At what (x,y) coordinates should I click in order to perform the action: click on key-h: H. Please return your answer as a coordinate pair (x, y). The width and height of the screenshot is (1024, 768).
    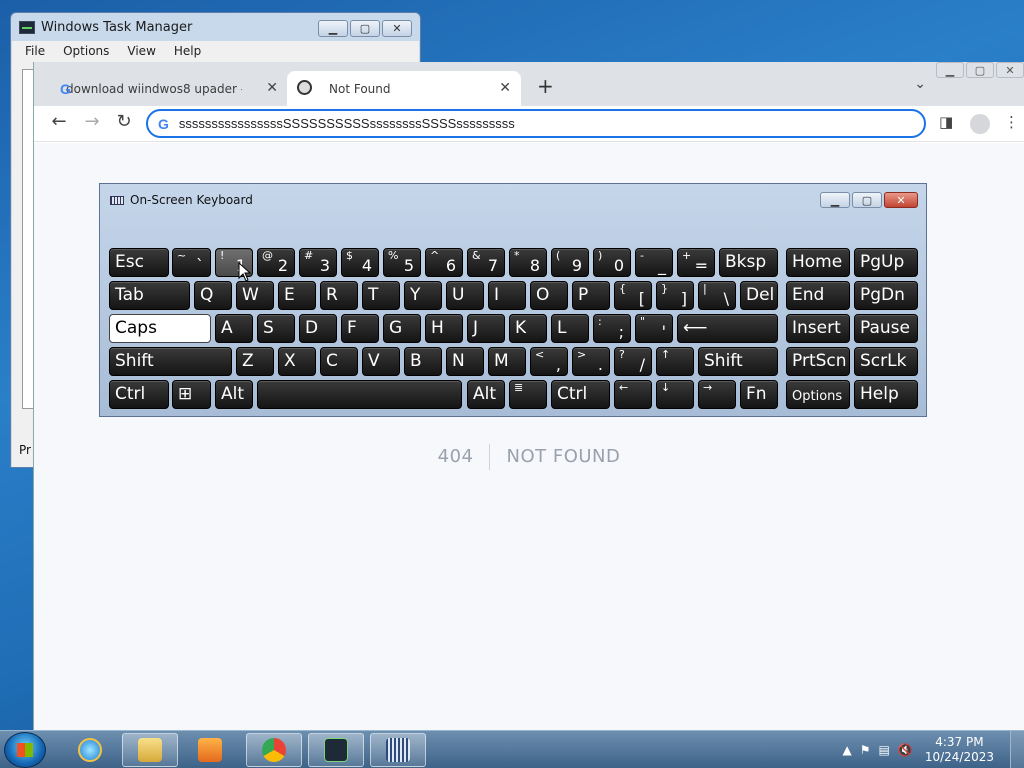
    Looking at the image, I should click on (444, 328).